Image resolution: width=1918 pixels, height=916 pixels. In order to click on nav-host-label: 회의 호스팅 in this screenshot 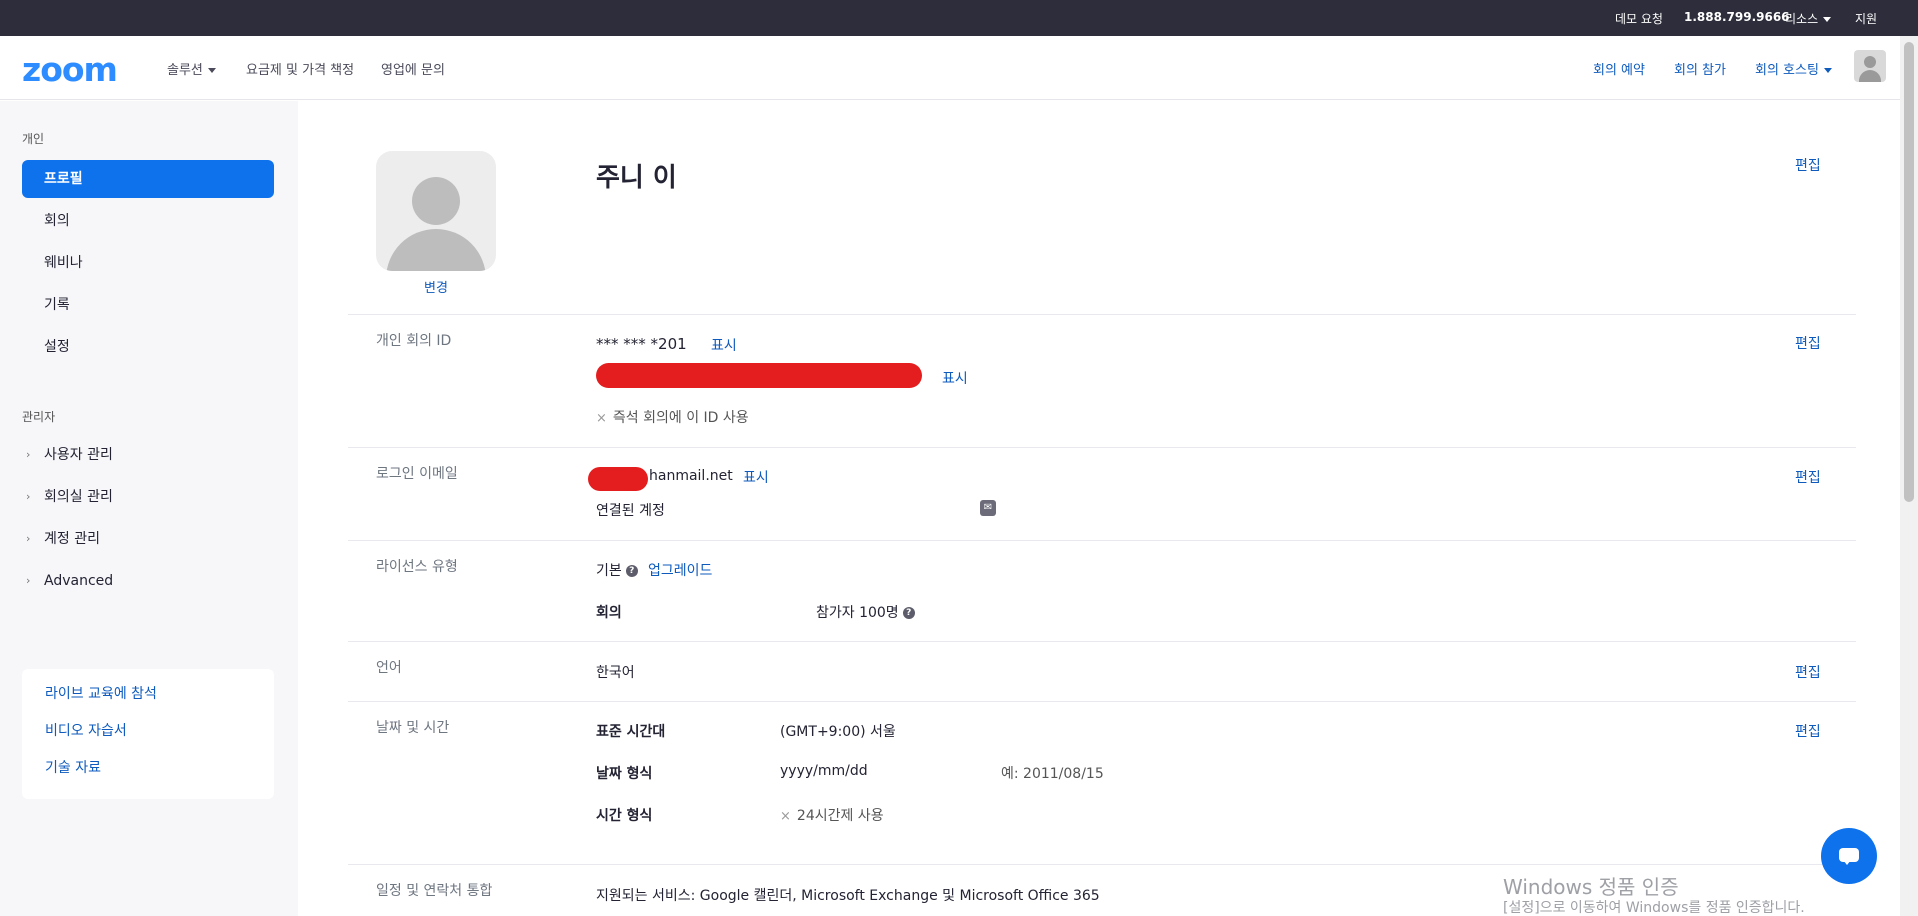, I will do `click(1787, 70)`.